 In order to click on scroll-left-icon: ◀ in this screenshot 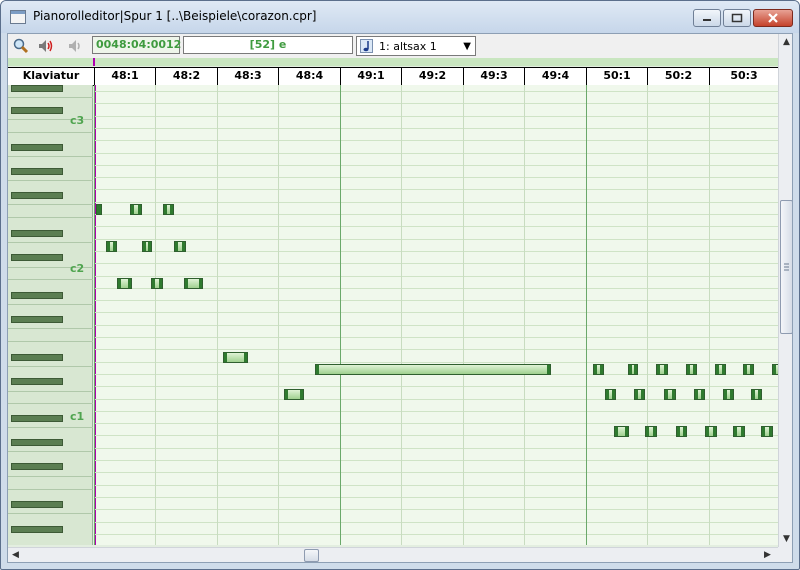, I will do `click(15, 555)`.